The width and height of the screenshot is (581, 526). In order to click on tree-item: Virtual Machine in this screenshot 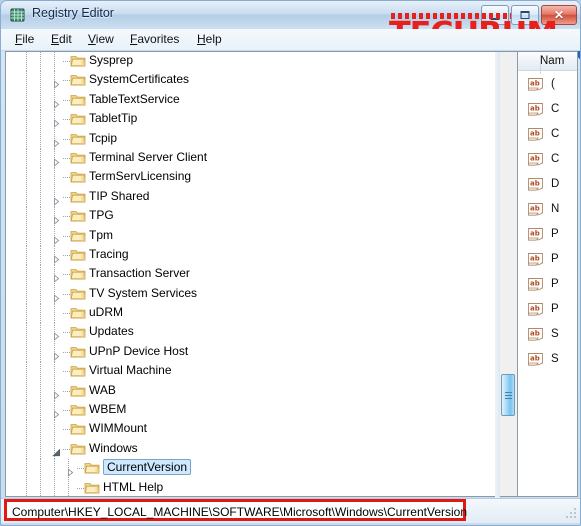, I will do `click(250, 372)`.